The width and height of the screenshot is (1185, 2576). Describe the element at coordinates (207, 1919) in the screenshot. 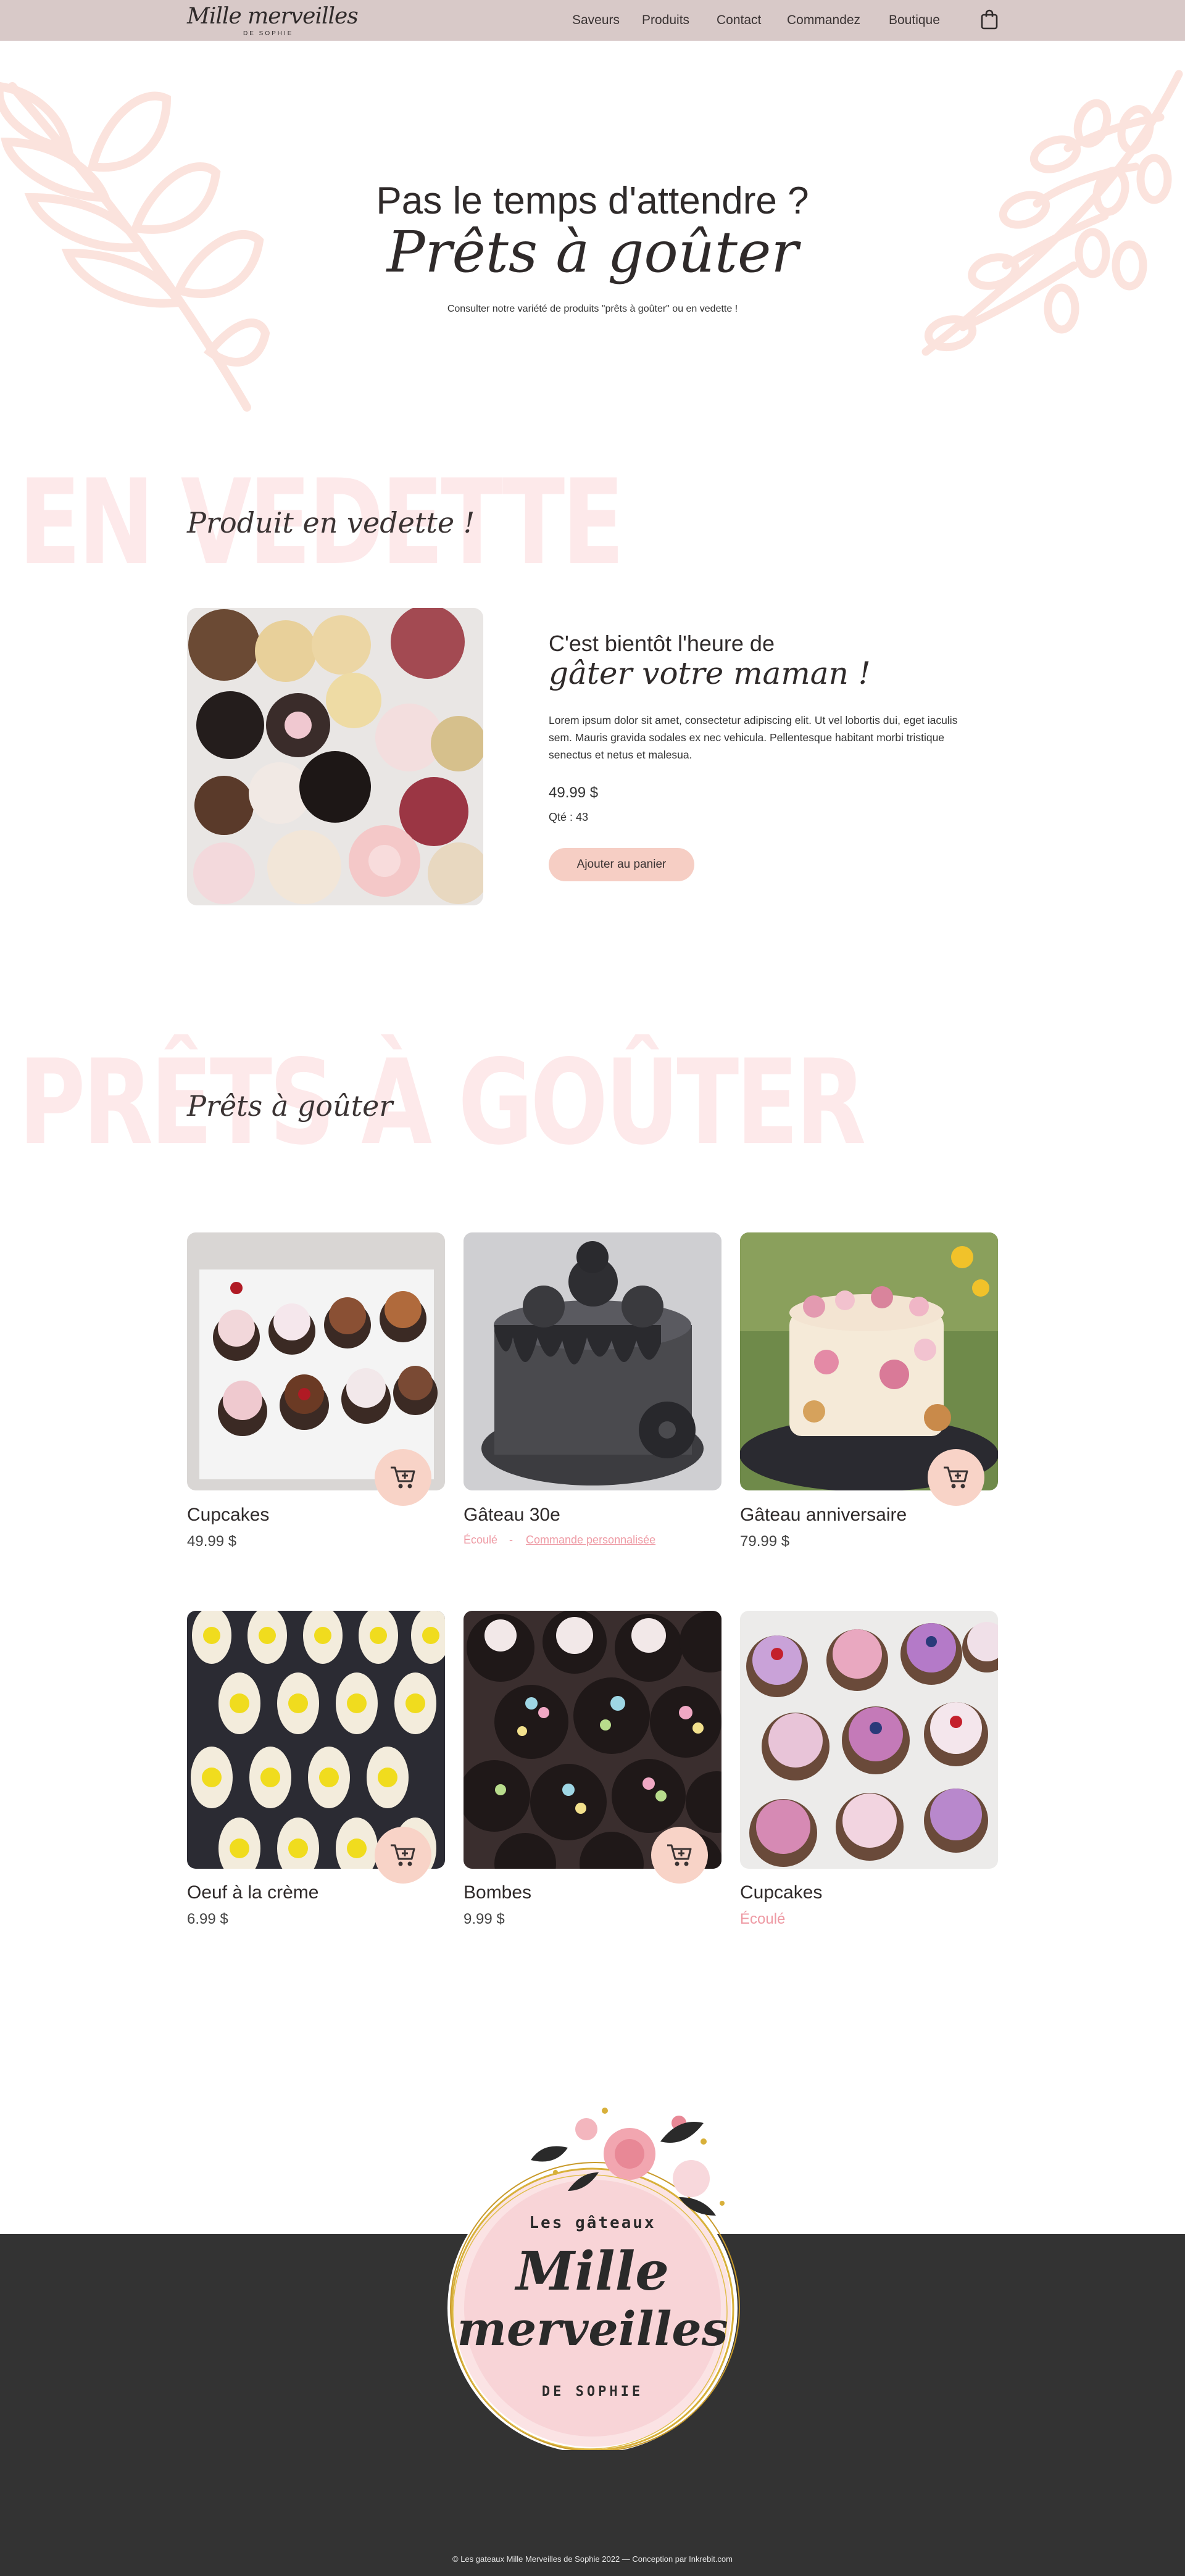

I see `product-price: 6.99 $` at that location.